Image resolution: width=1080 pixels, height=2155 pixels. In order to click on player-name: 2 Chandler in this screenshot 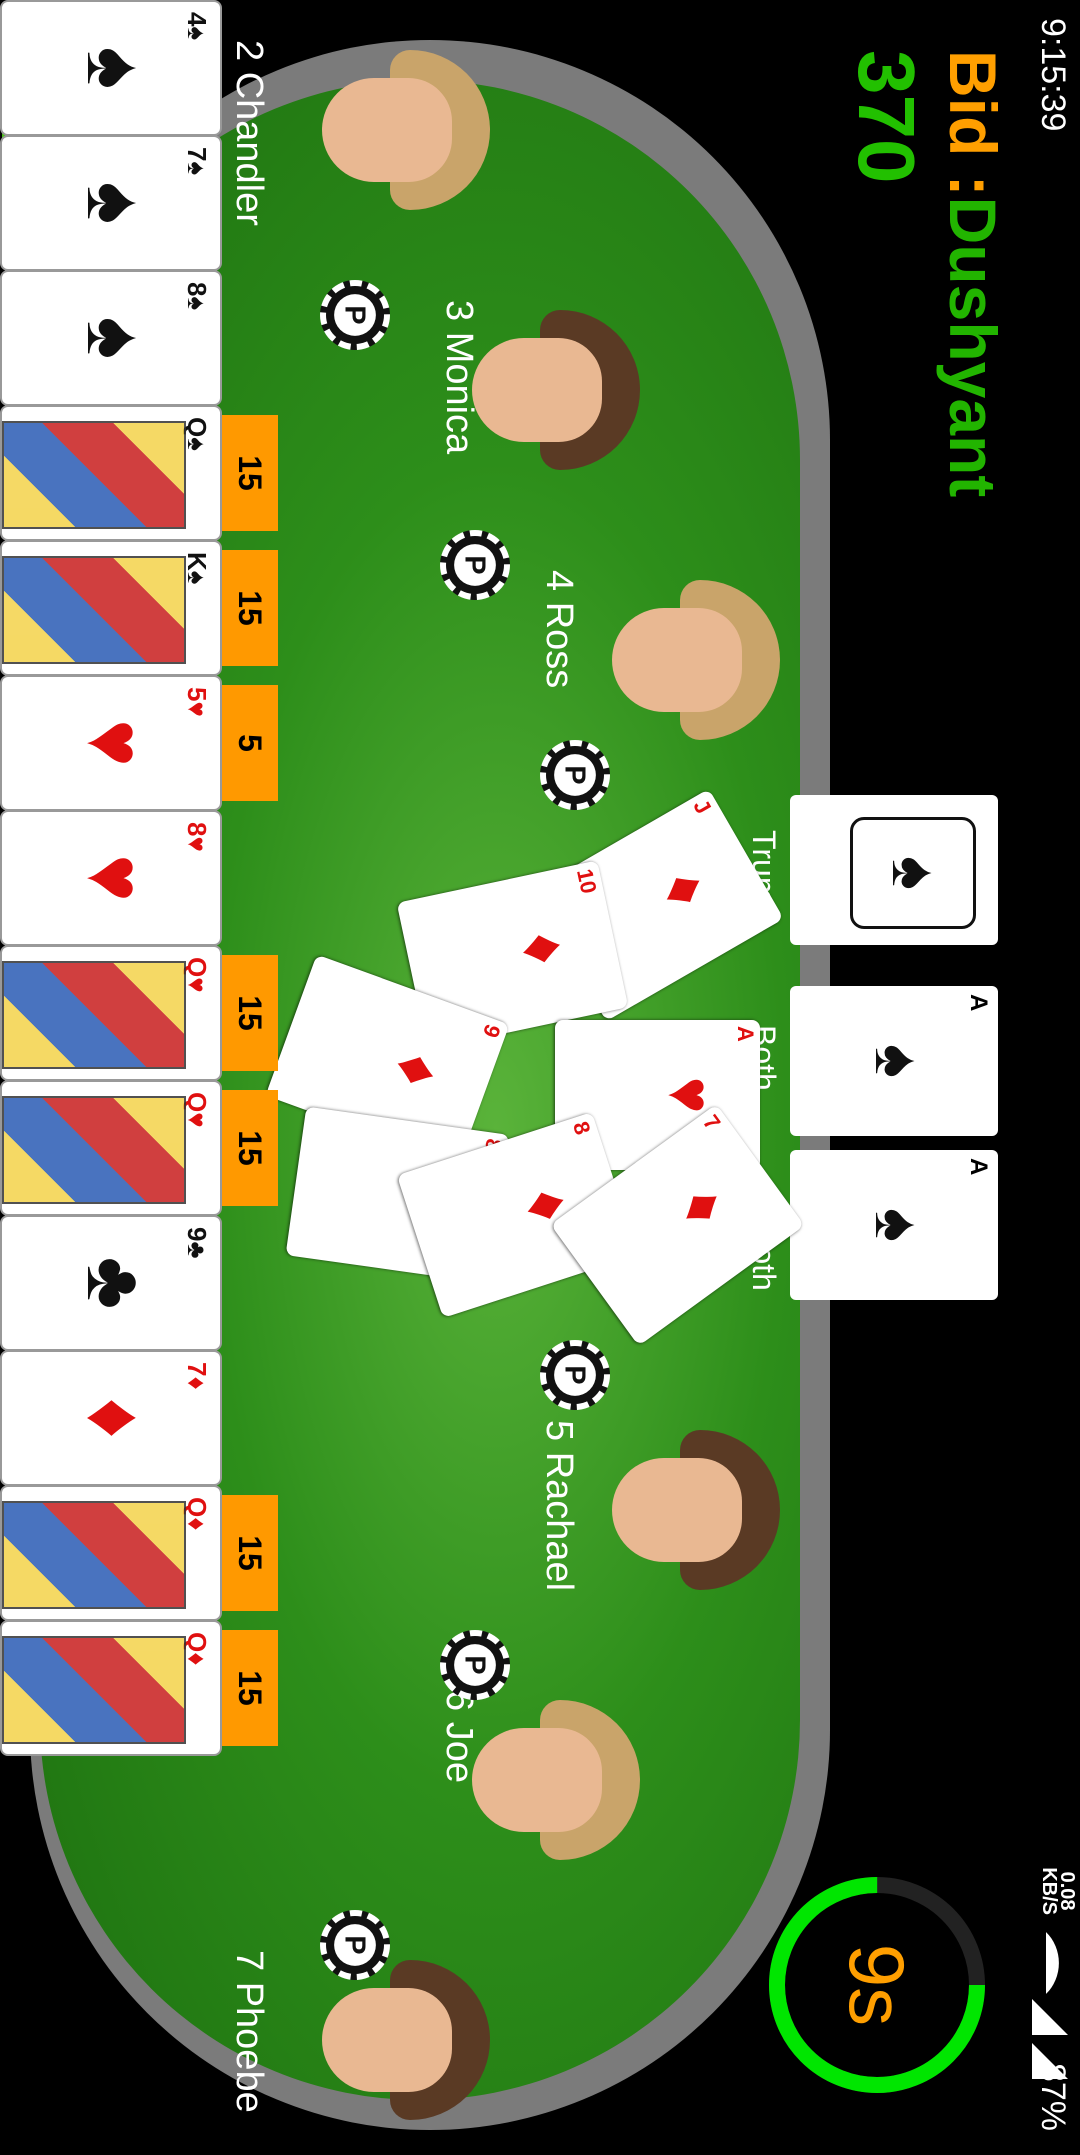, I will do `click(249, 133)`.